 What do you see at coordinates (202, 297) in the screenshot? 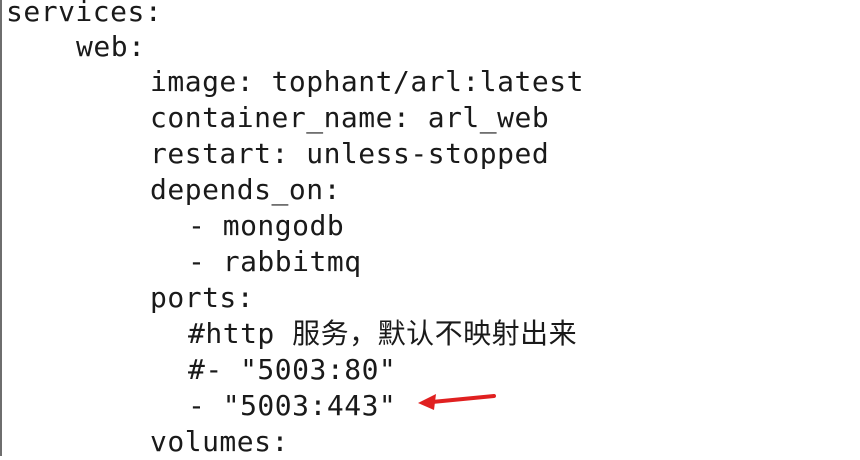
I see `code-line-ports: ports:` at bounding box center [202, 297].